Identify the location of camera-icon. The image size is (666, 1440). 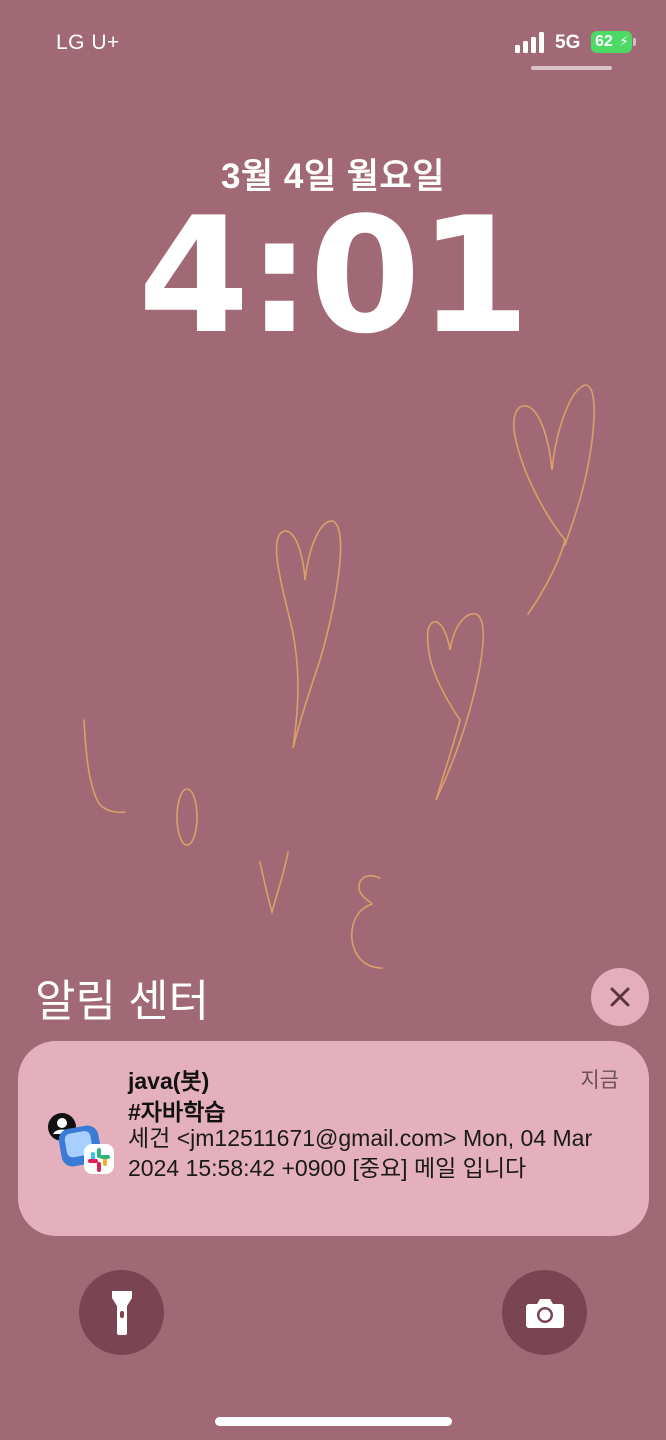
(544, 1313).